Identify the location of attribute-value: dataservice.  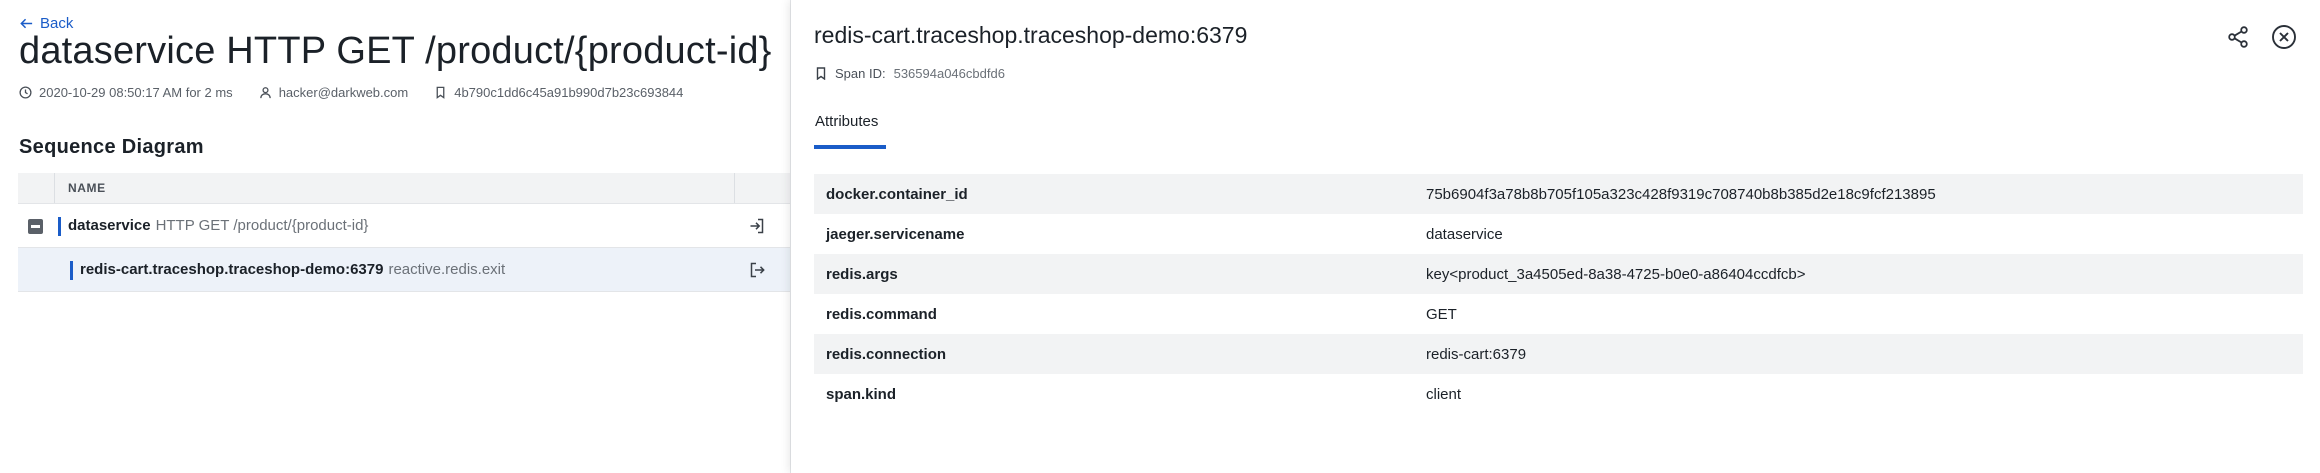
(1464, 234).